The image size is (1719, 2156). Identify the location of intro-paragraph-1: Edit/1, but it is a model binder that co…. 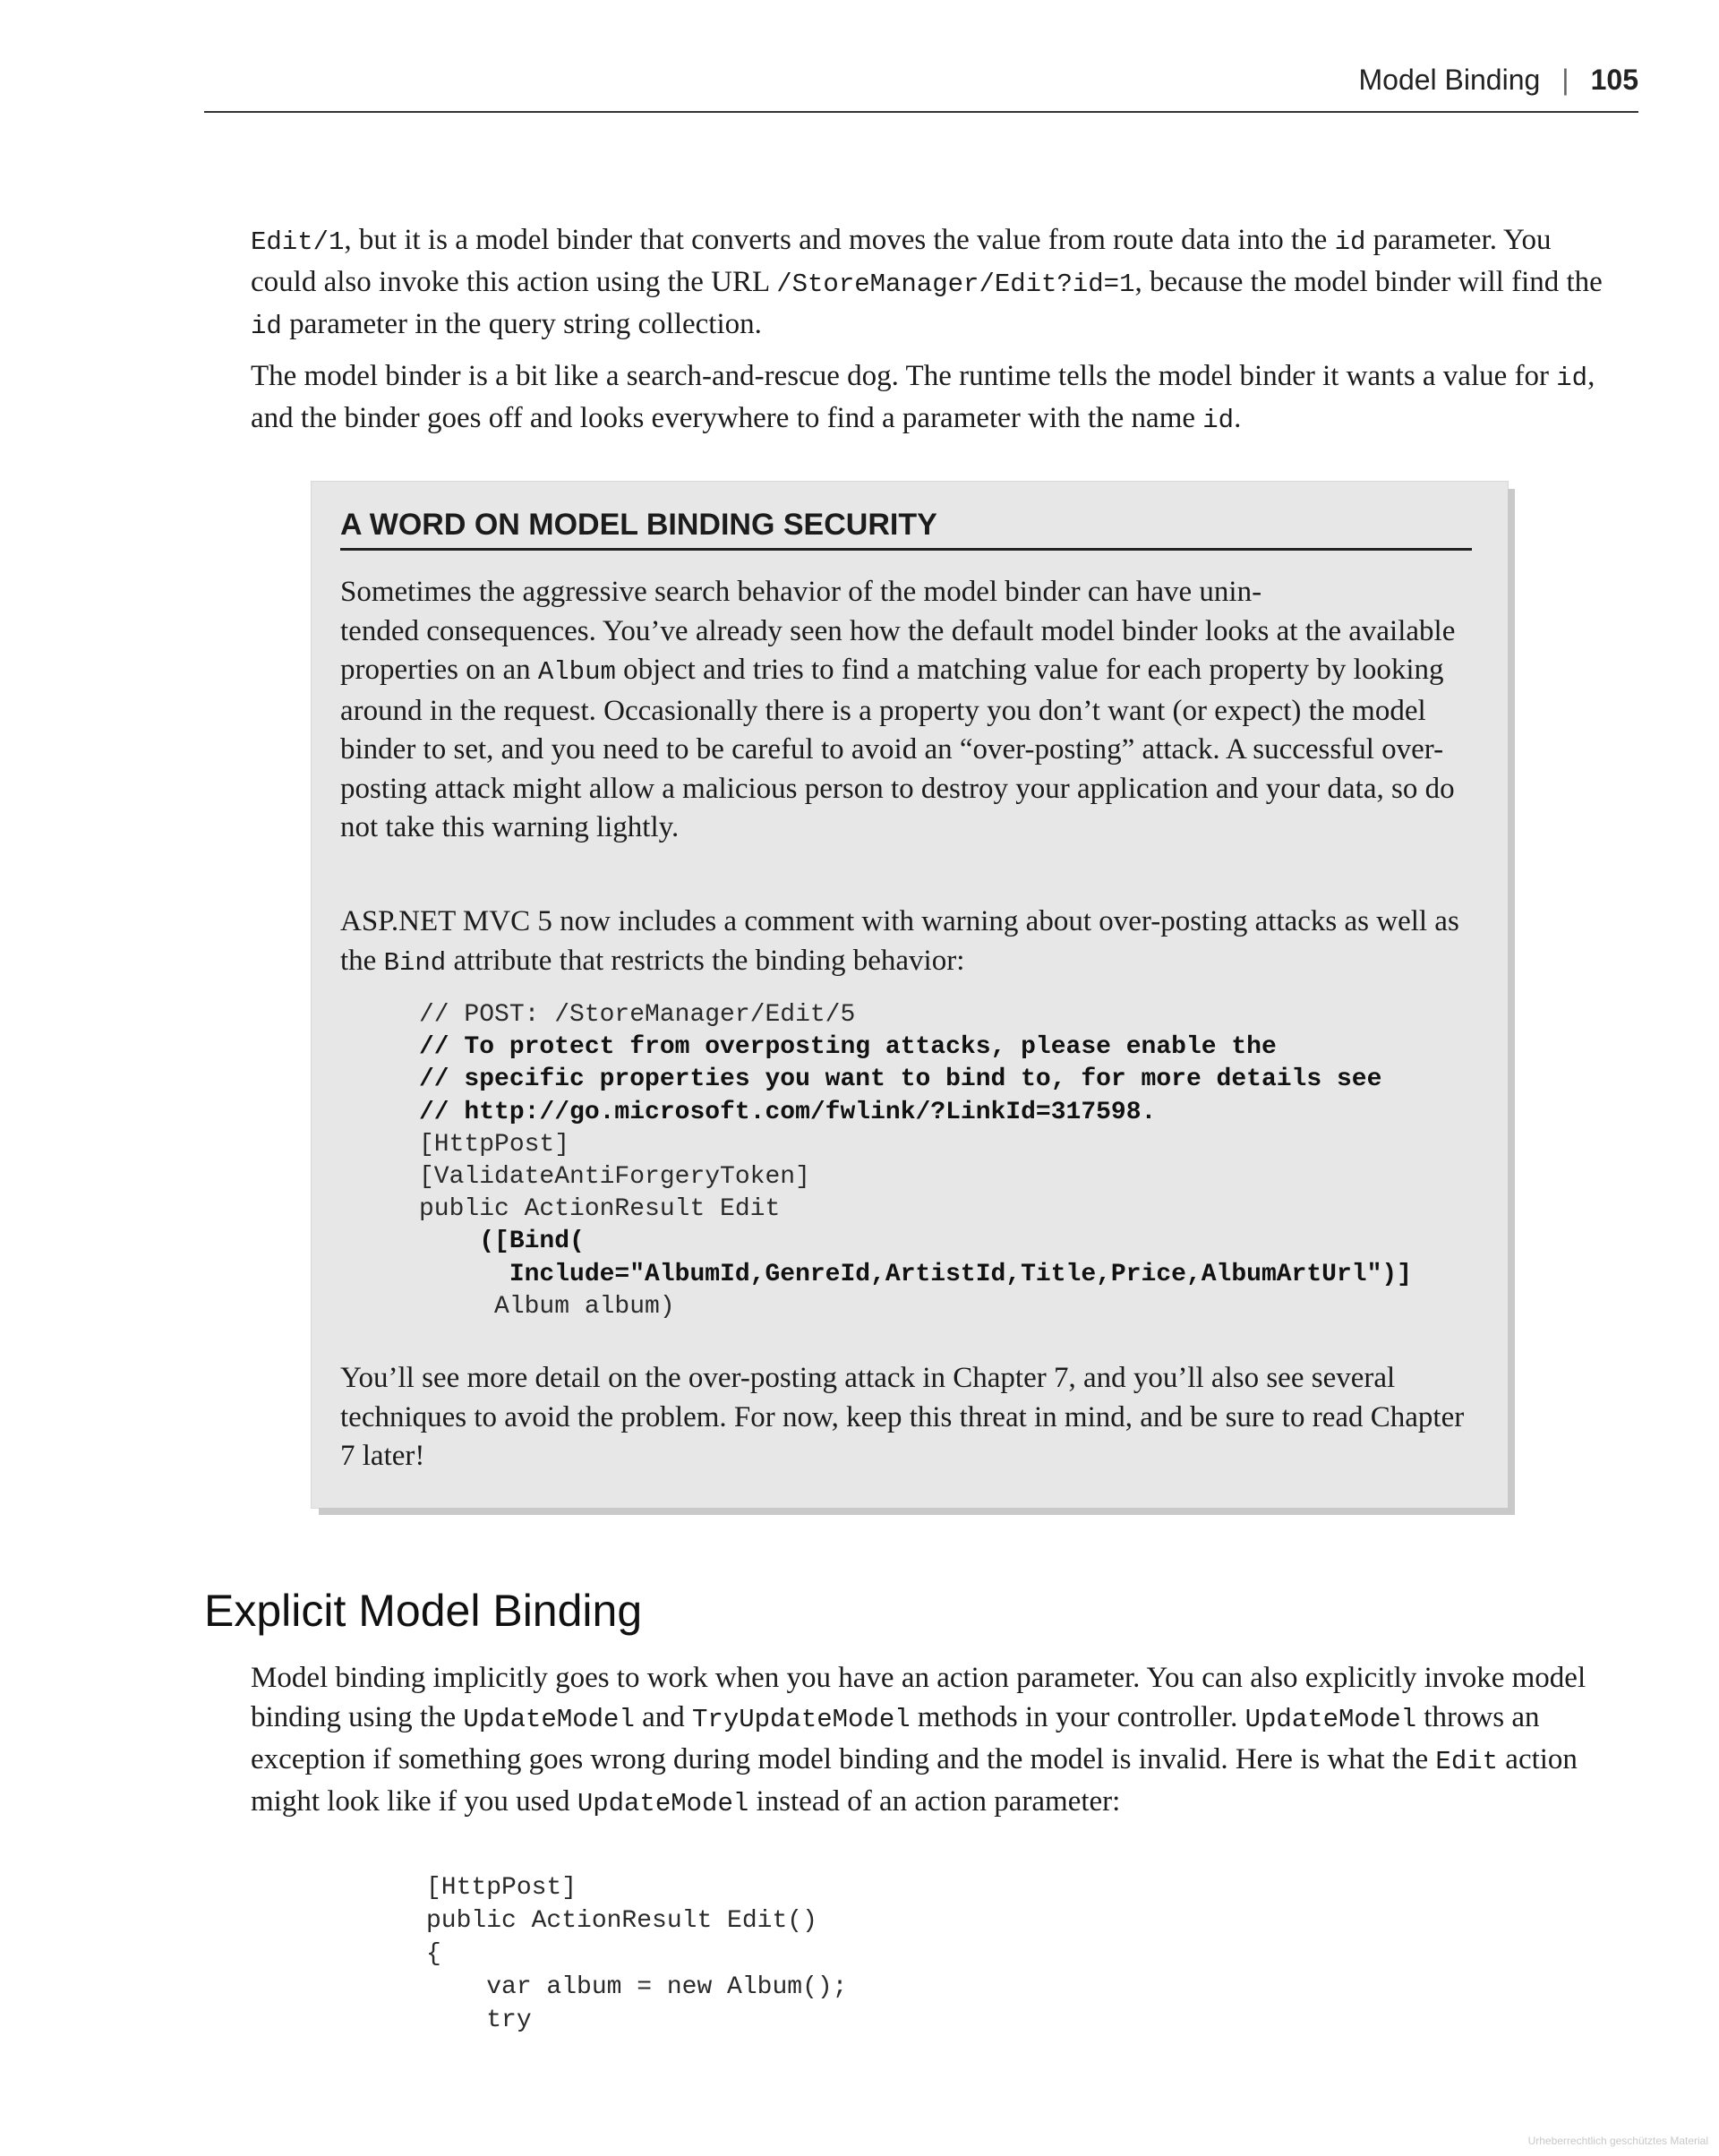
(931, 283).